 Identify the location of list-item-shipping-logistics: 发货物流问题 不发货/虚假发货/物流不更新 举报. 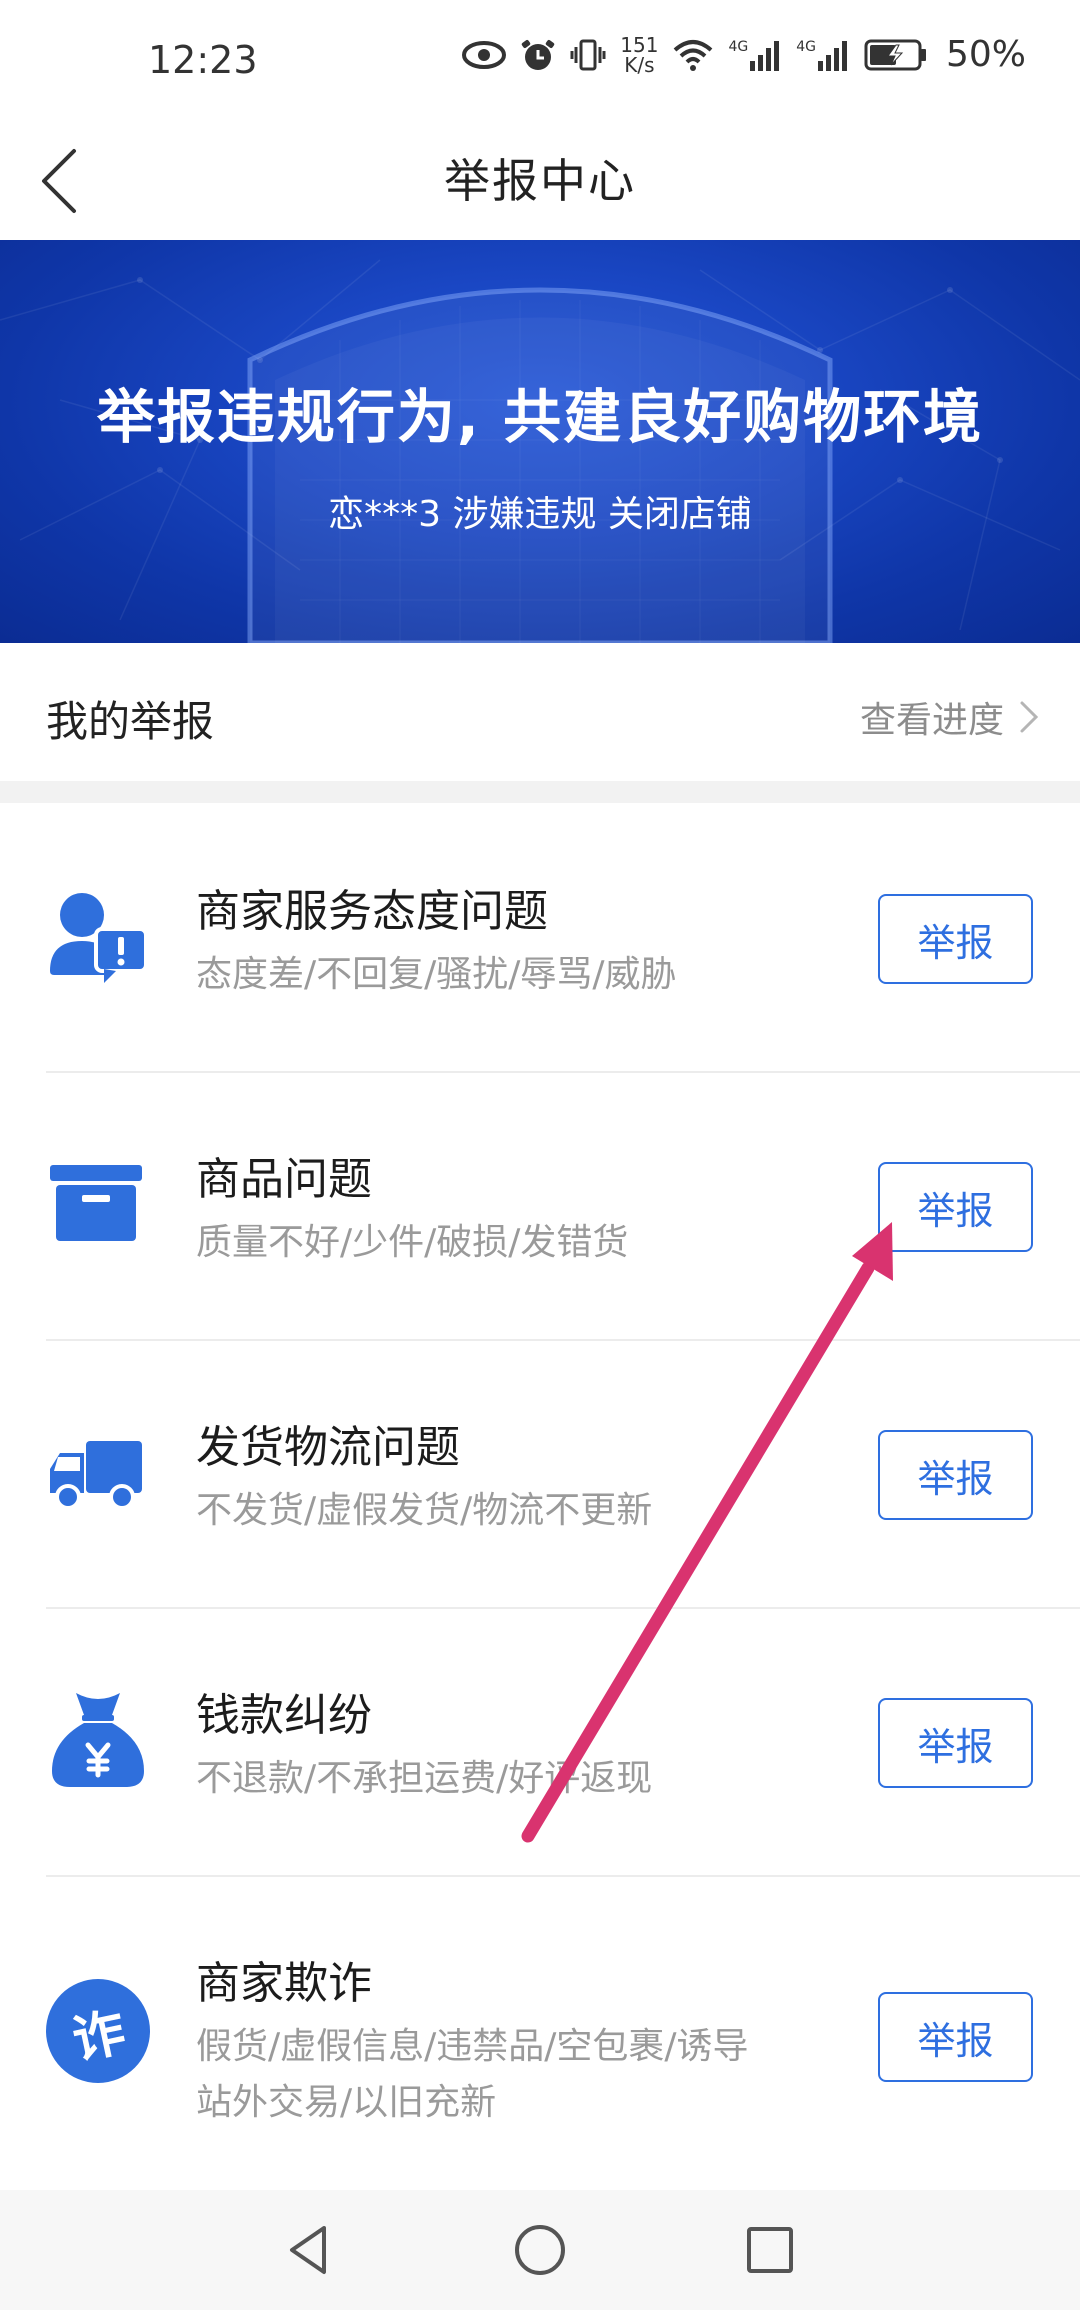
(540, 1474).